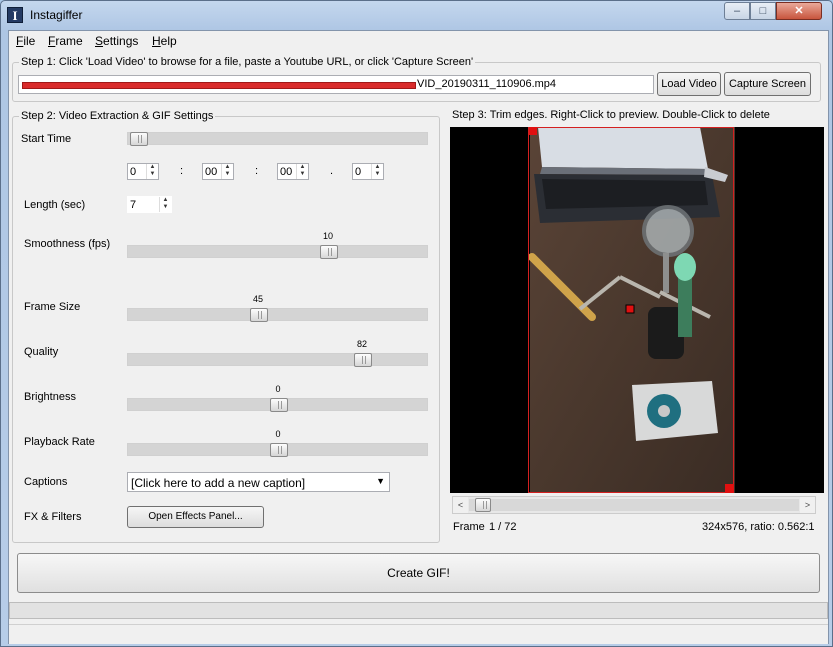 This screenshot has height=647, width=833. I want to click on frame-size-value: 45, so click(257, 299).